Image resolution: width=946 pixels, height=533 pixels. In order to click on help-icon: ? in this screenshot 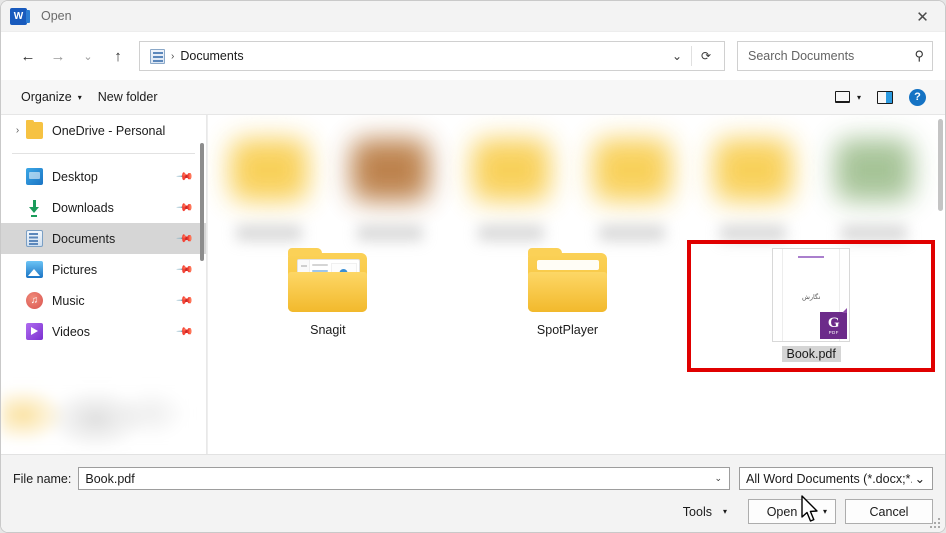, I will do `click(917, 97)`.